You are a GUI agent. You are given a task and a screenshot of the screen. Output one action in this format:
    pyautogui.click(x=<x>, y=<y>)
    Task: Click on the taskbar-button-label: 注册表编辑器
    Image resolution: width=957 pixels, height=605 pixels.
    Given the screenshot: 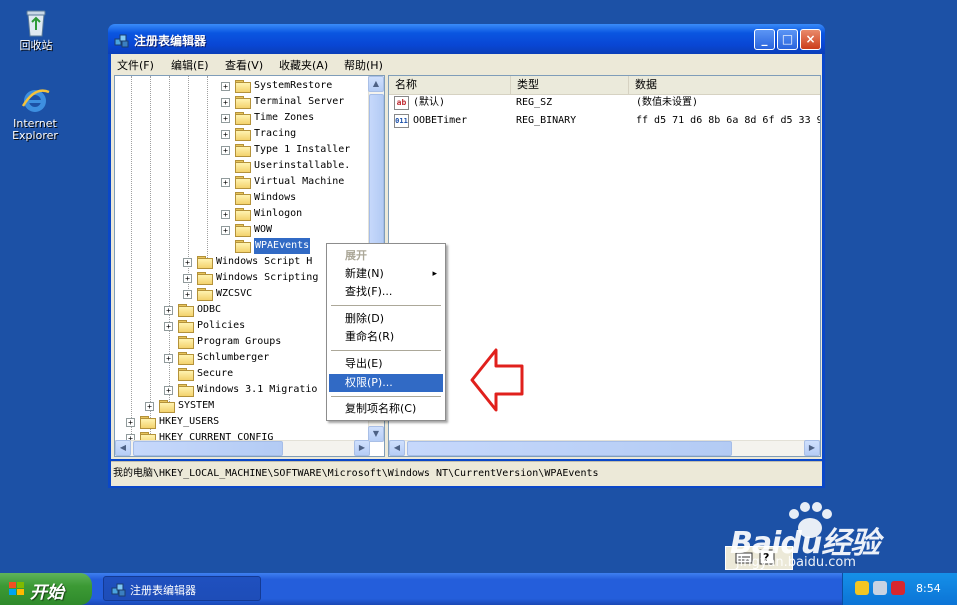 What is the action you would take?
    pyautogui.click(x=163, y=590)
    